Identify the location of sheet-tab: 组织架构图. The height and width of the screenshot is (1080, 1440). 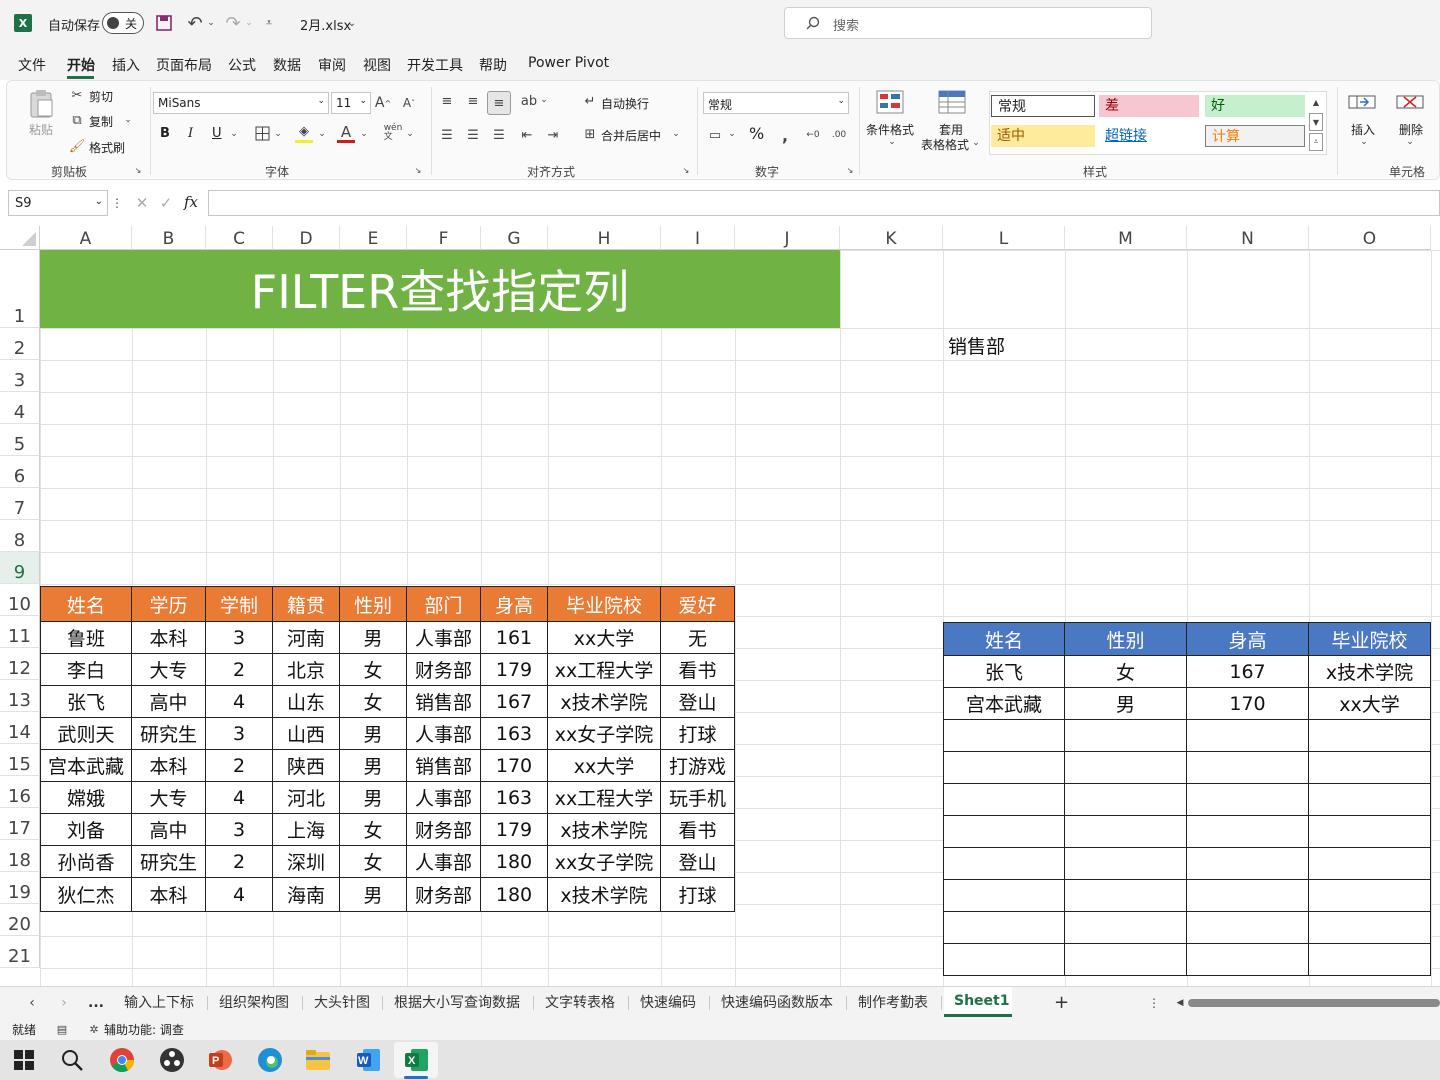
(254, 1003).